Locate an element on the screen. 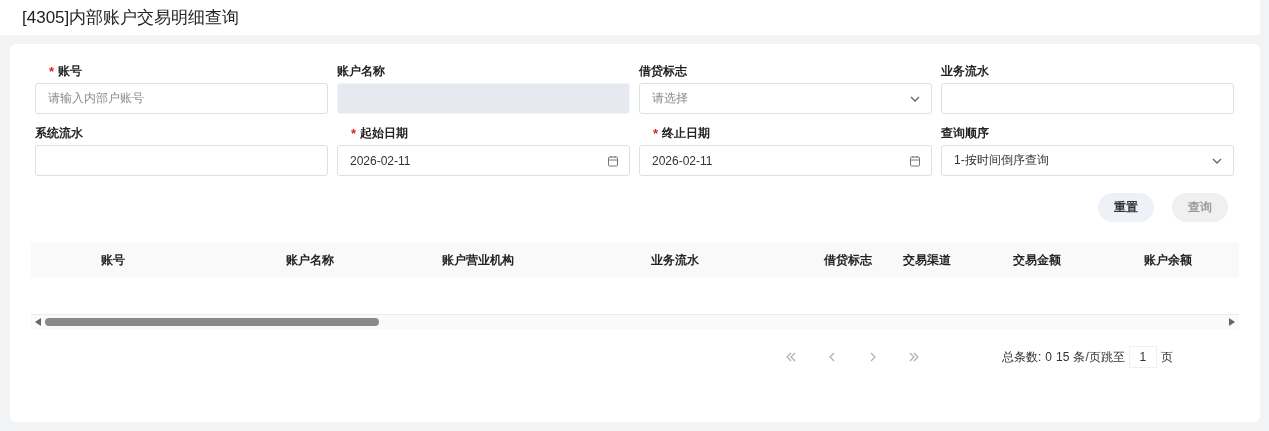  select-field: 请选择 is located at coordinates (785, 98).